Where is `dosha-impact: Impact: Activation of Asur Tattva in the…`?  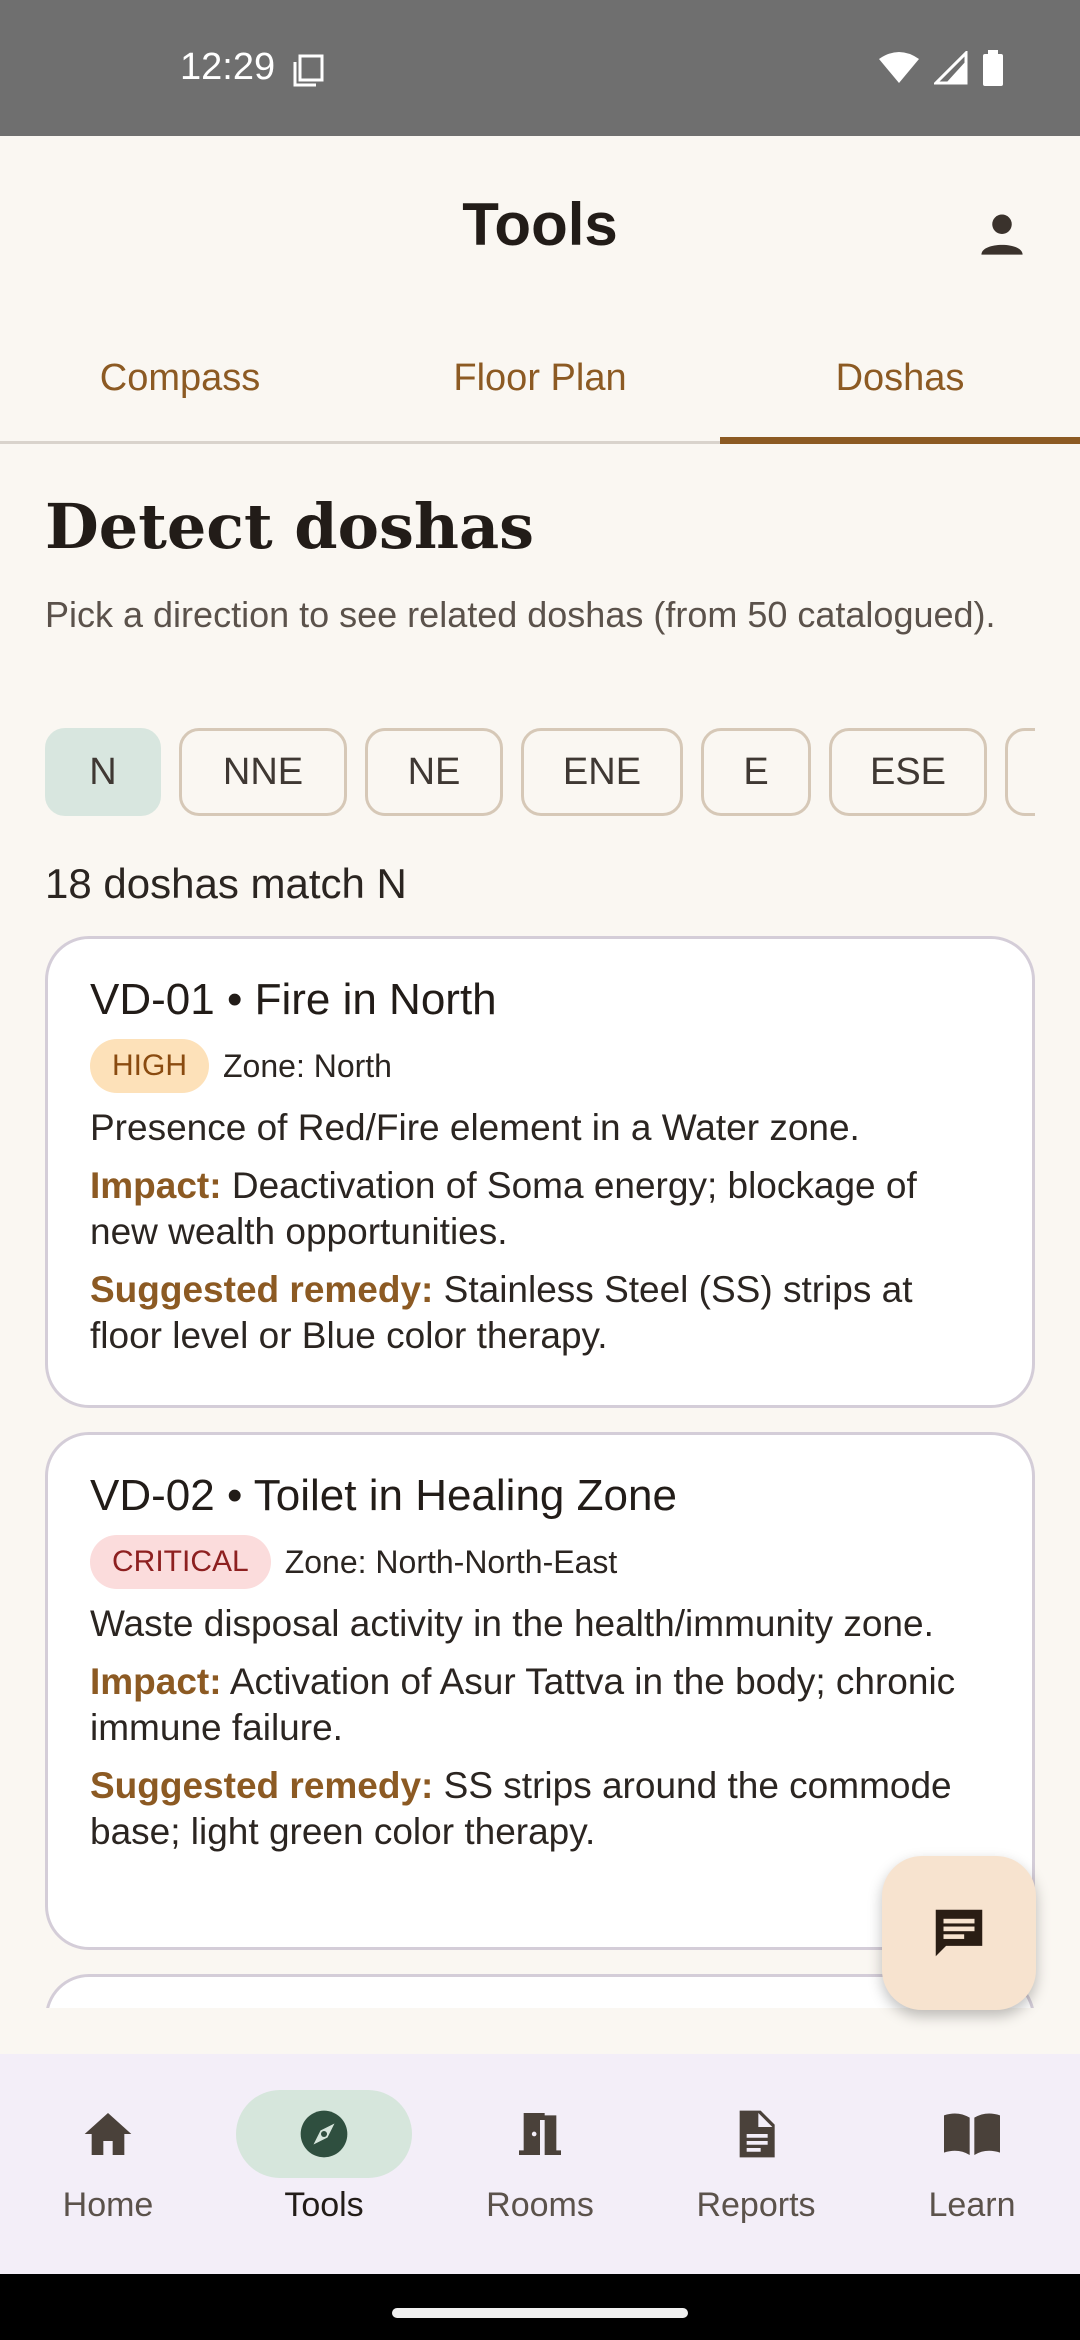 dosha-impact: Impact: Activation of Asur Tattva in the… is located at coordinates (540, 1705).